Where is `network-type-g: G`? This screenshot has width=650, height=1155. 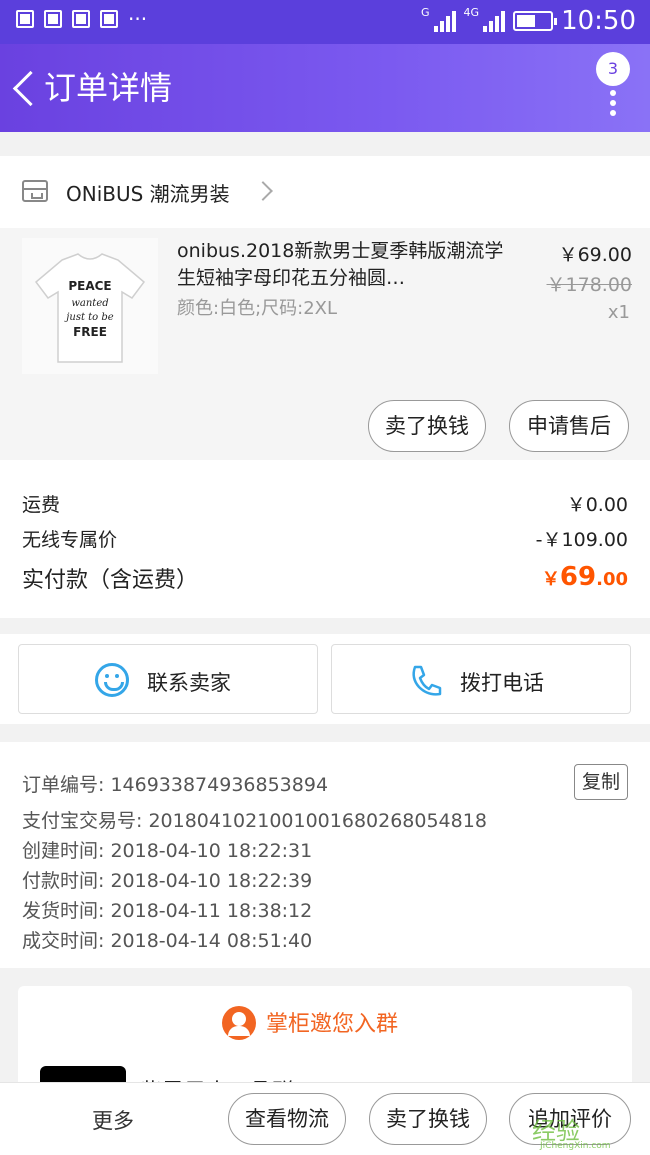 network-type-g: G is located at coordinates (425, 12).